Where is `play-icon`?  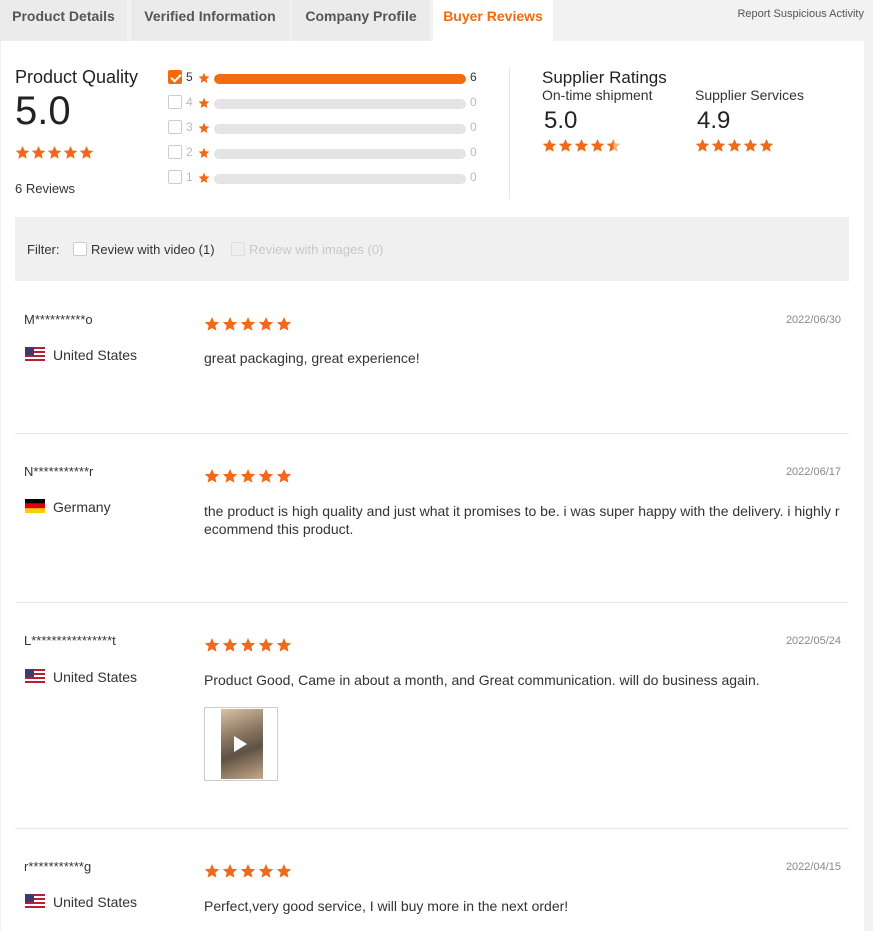
play-icon is located at coordinates (240, 744).